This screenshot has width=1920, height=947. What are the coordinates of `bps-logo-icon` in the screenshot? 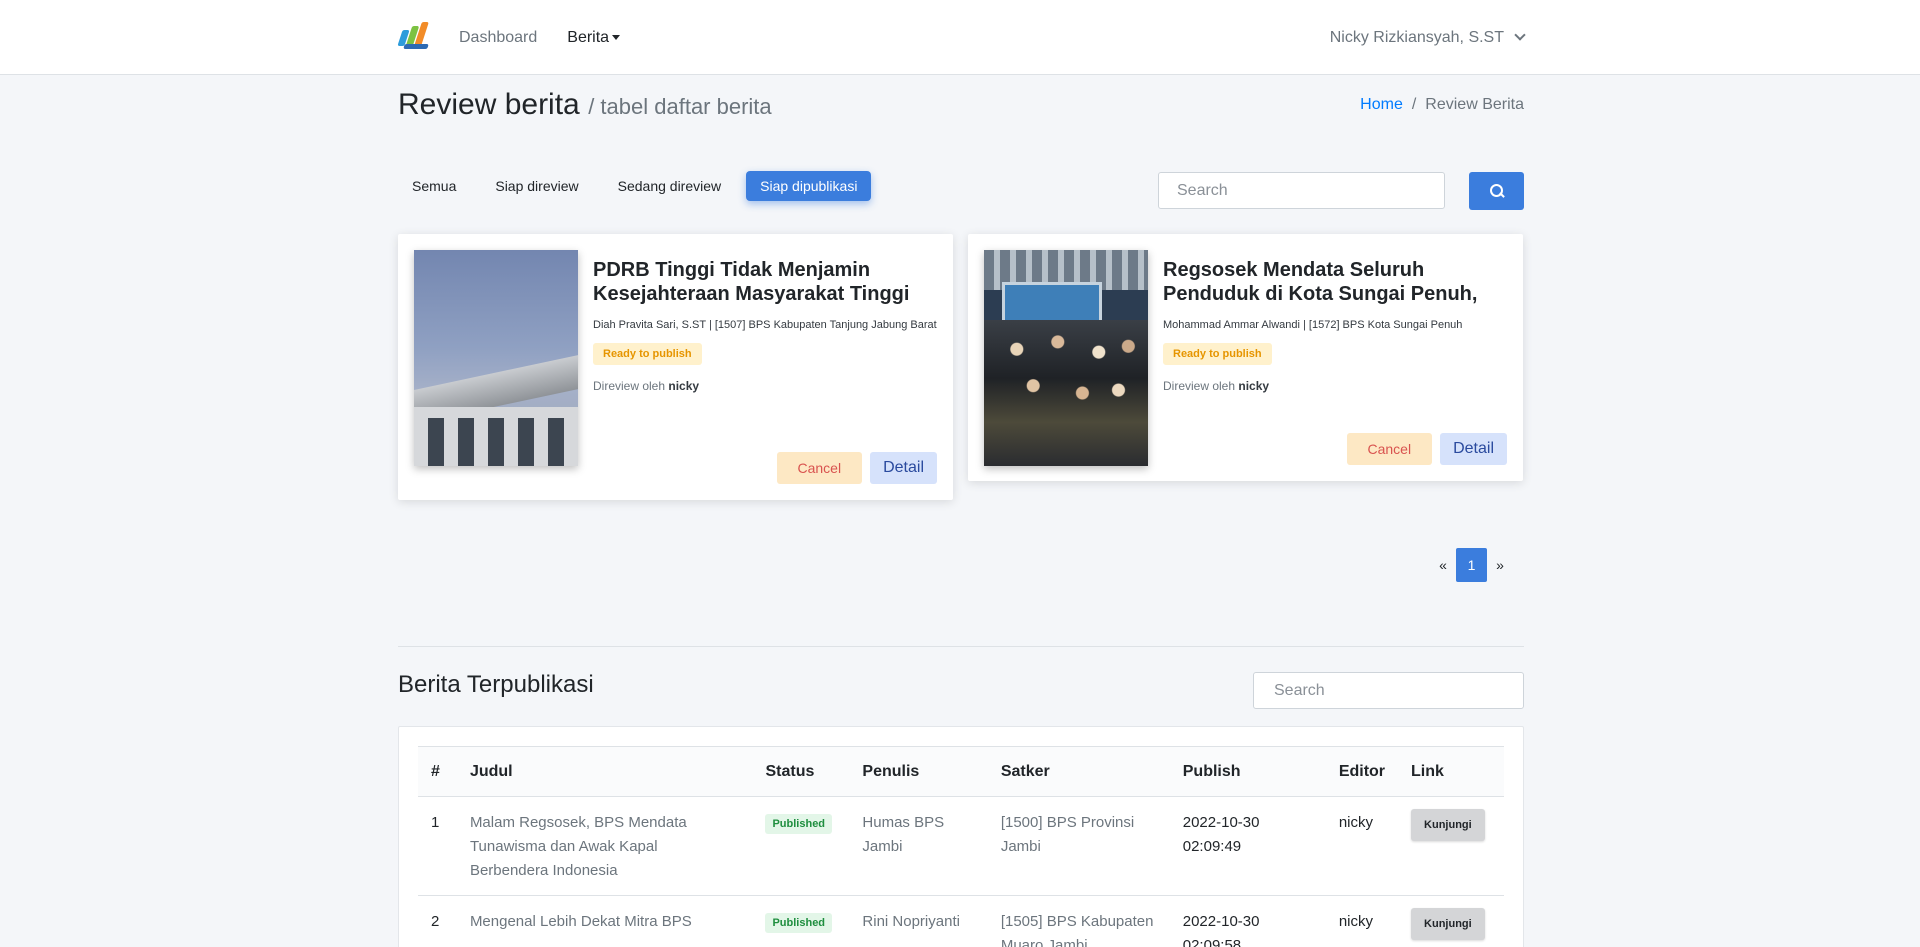 It's located at (415, 38).